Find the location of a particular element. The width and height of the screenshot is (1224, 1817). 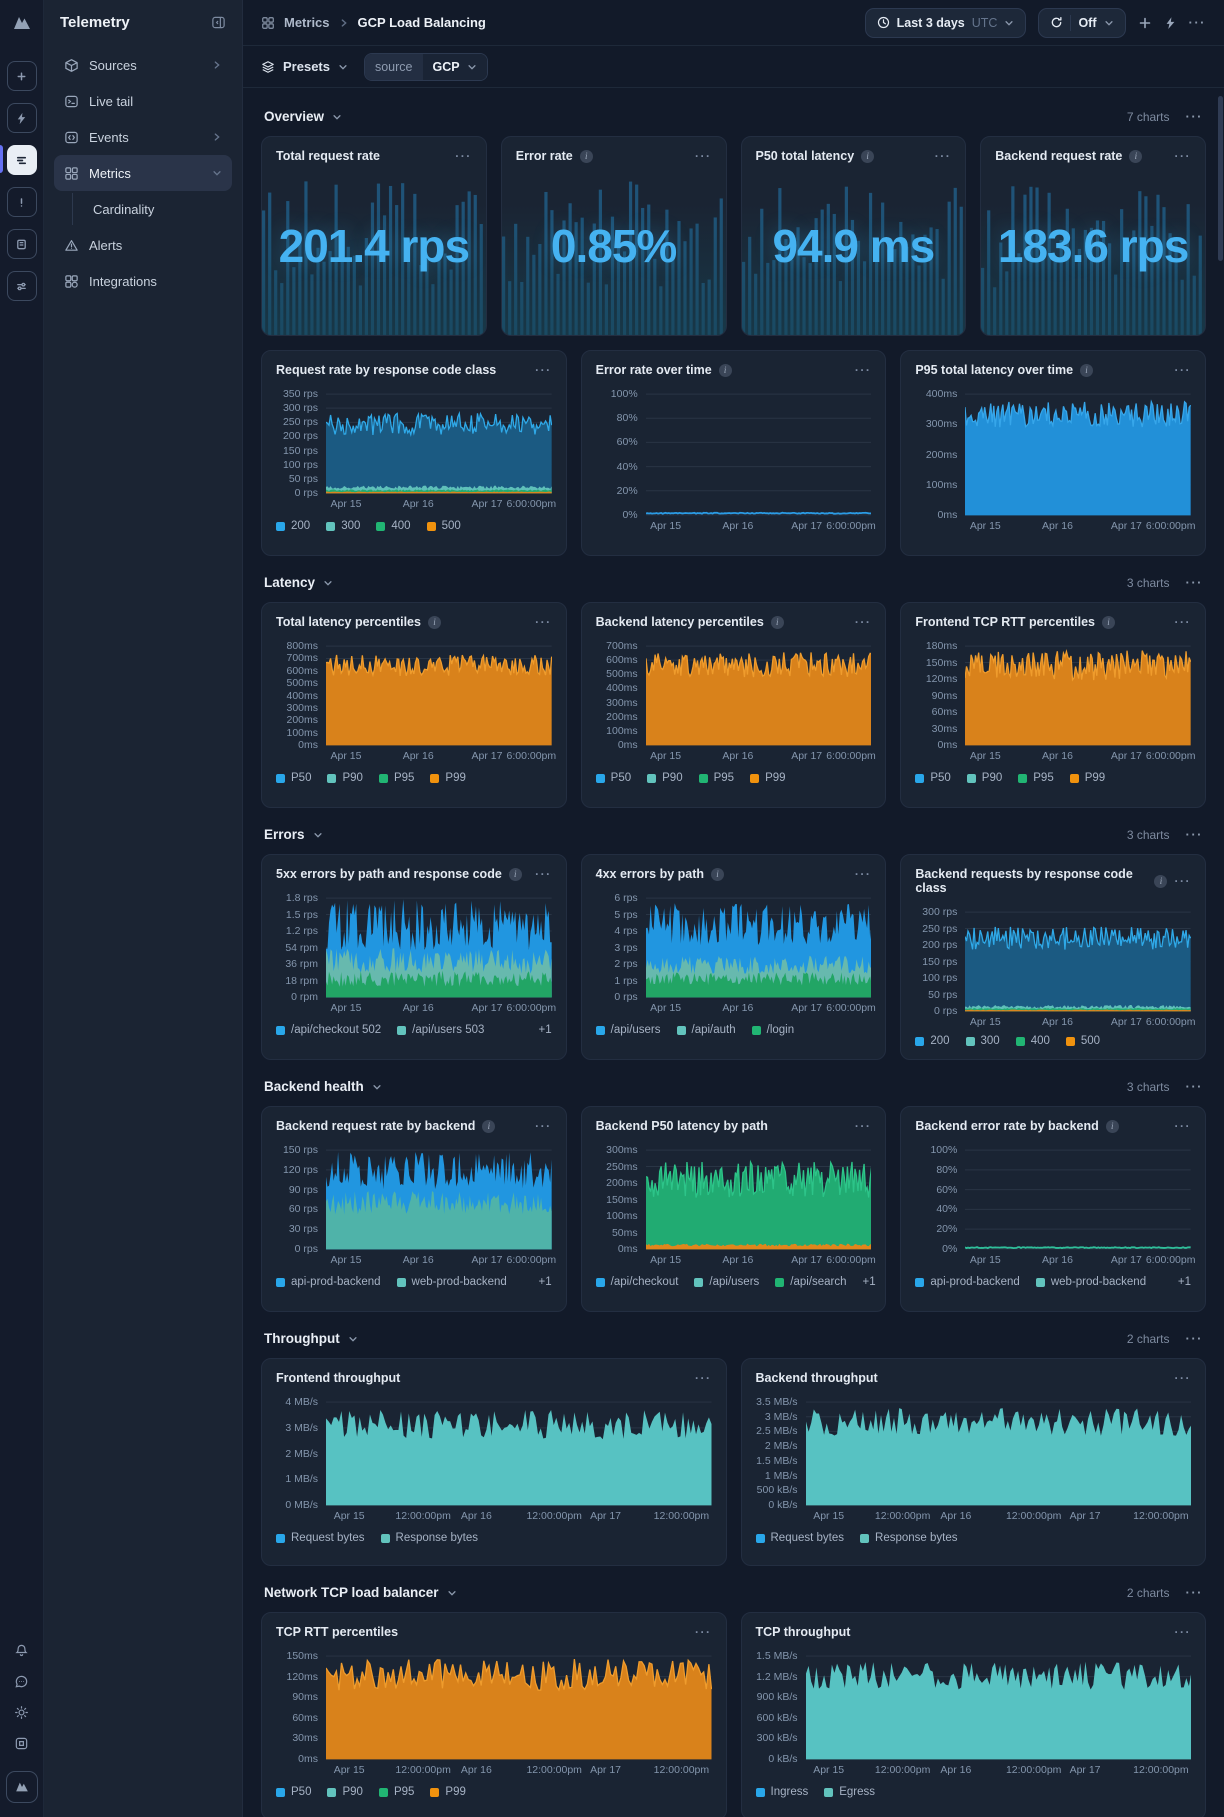

legend-item-api-search: /api/search is located at coordinates (811, 1282).